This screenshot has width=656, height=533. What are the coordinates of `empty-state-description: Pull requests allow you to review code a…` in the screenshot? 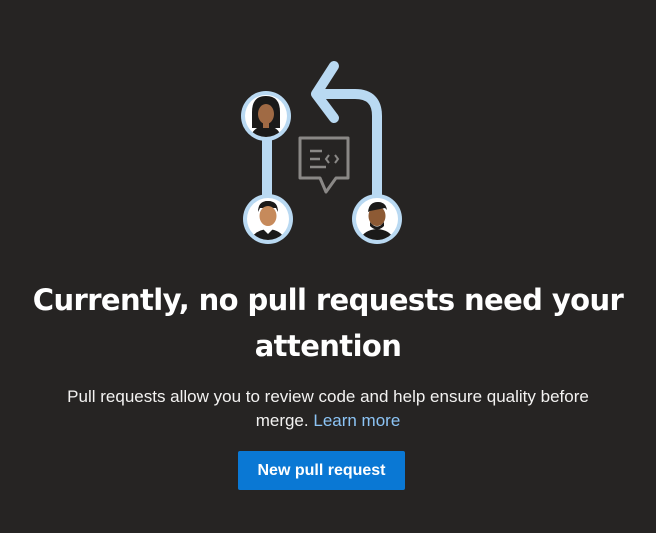 It's located at (328, 409).